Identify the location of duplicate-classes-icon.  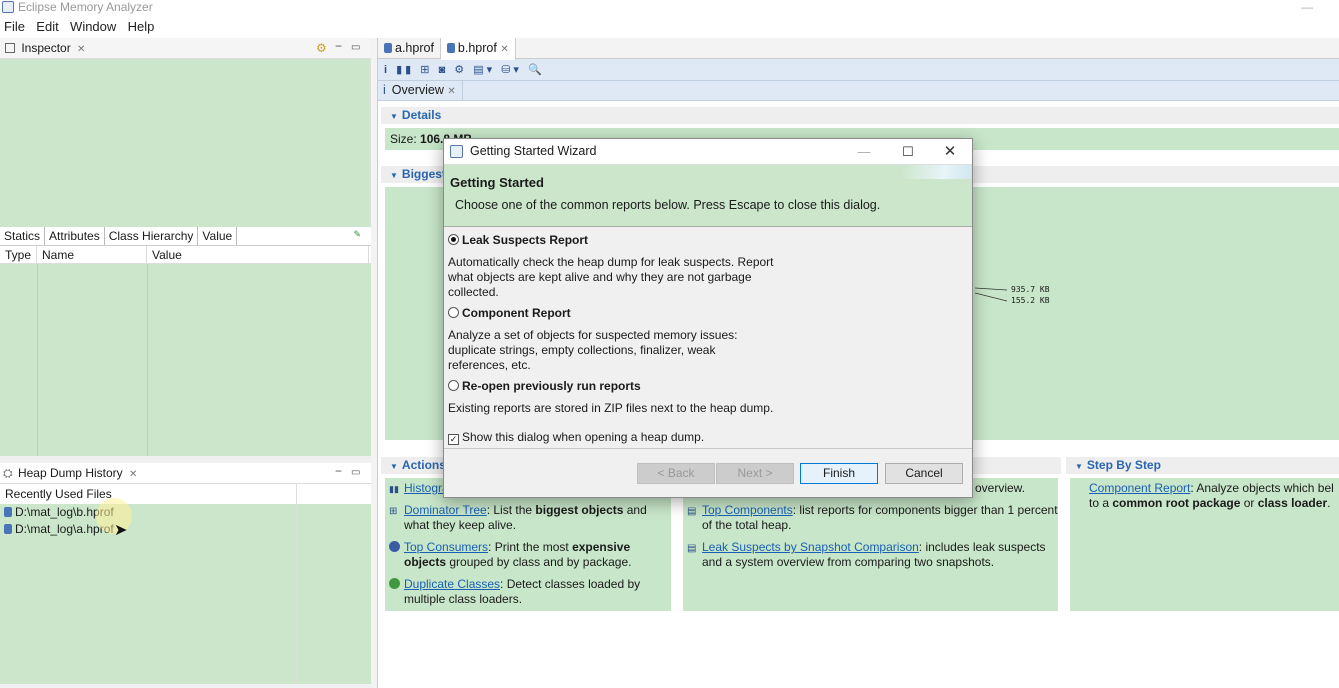
(394, 583).